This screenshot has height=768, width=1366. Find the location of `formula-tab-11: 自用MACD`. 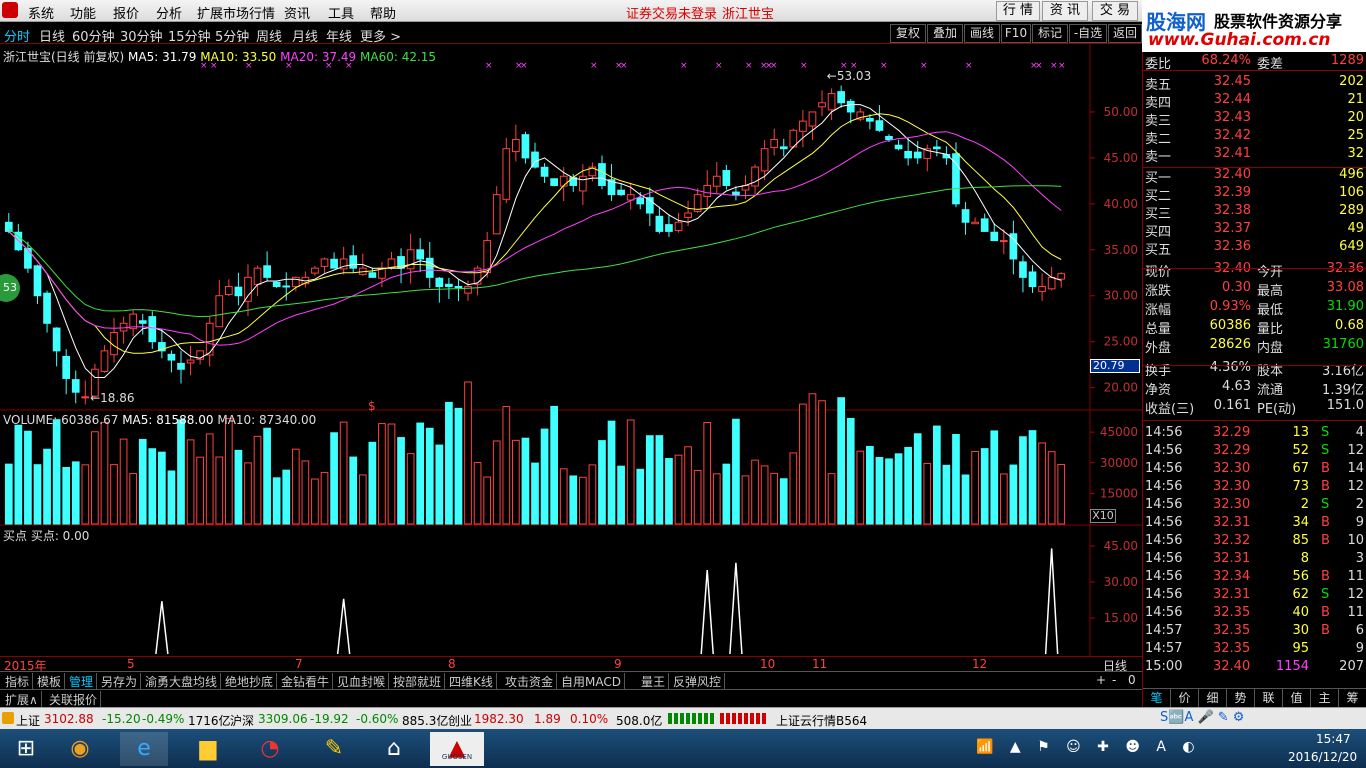

formula-tab-11: 自用MACD is located at coordinates (591, 681).